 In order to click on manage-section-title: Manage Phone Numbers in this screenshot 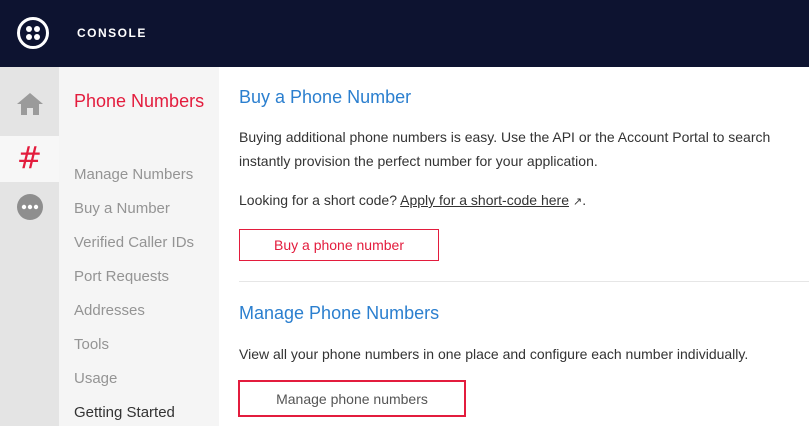, I will do `click(339, 313)`.